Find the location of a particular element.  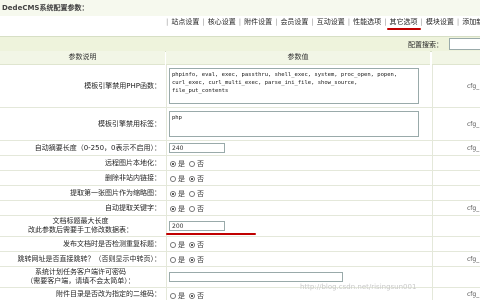

check-title-radio-group: 是 否 is located at coordinates (189, 245).